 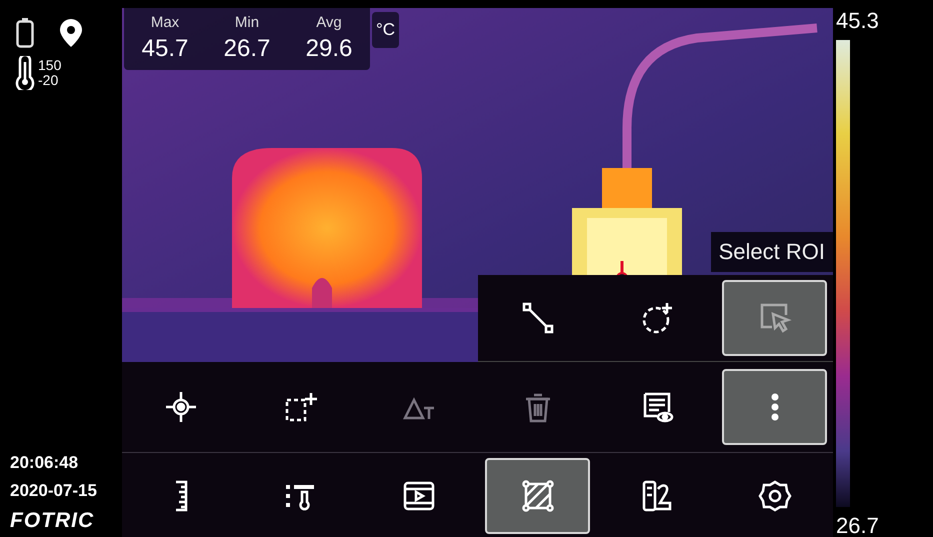 I want to click on battery-icon, so click(x=25, y=33).